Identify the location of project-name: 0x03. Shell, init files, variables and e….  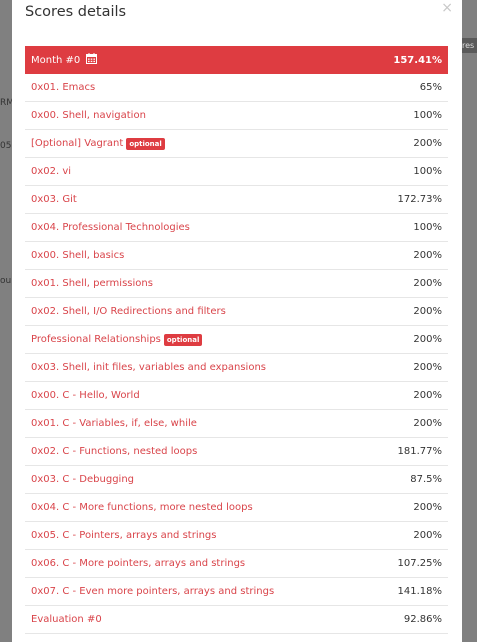
(148, 367).